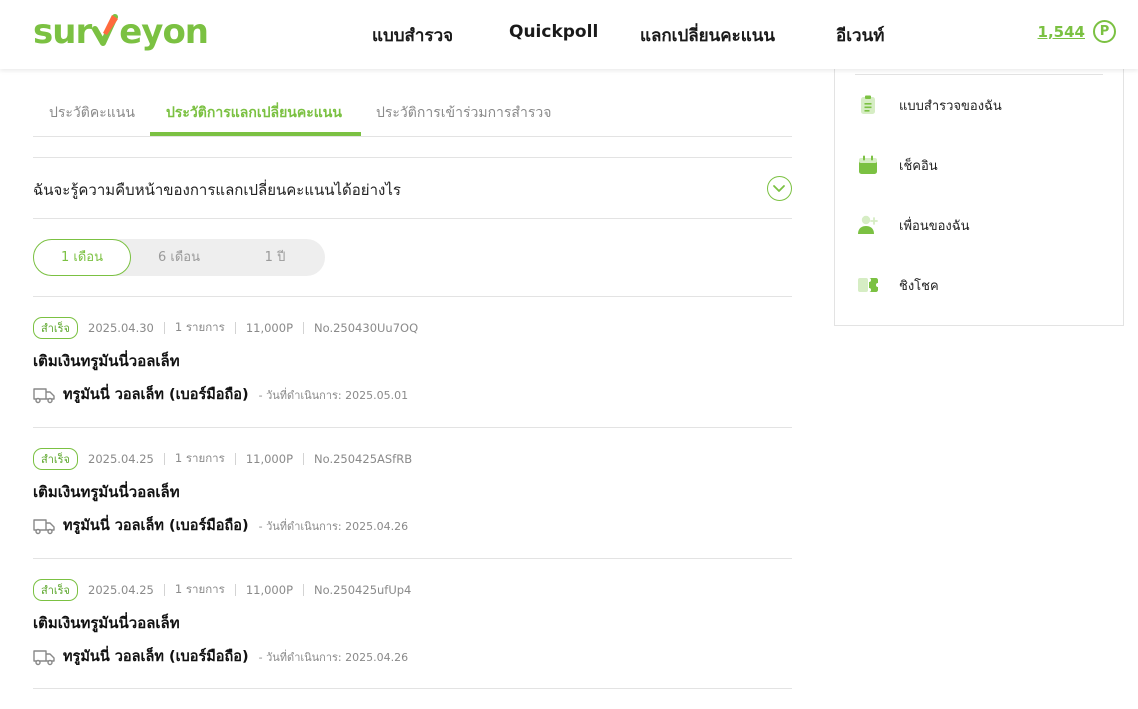 The image size is (1138, 709). I want to click on points-icon: P, so click(1104, 31).